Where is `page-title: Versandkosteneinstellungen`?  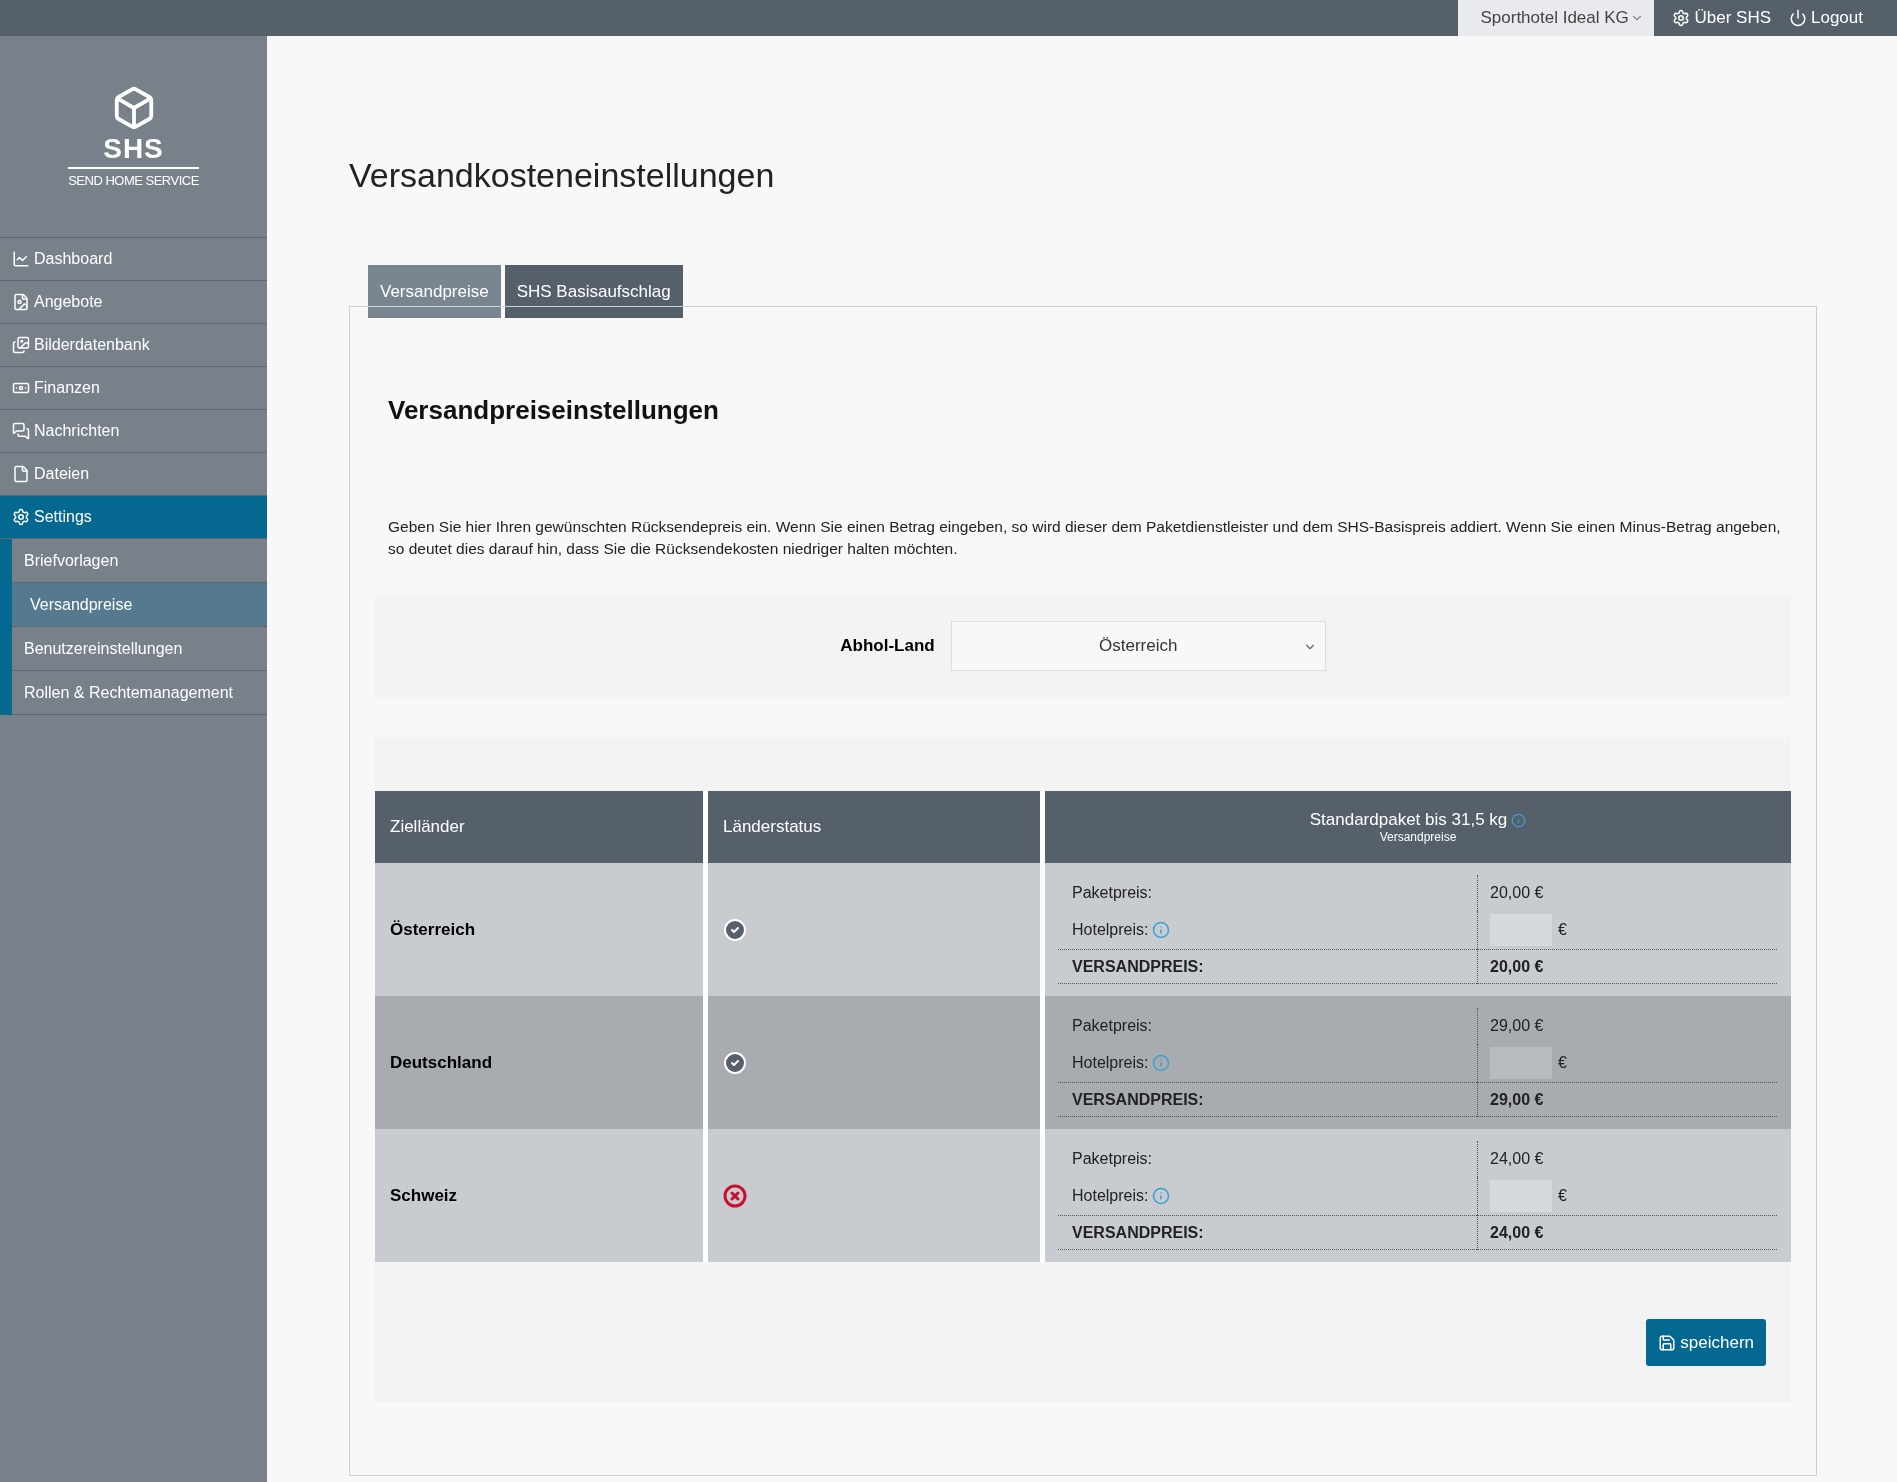
page-title: Versandkosteneinstellungen is located at coordinates (562, 175).